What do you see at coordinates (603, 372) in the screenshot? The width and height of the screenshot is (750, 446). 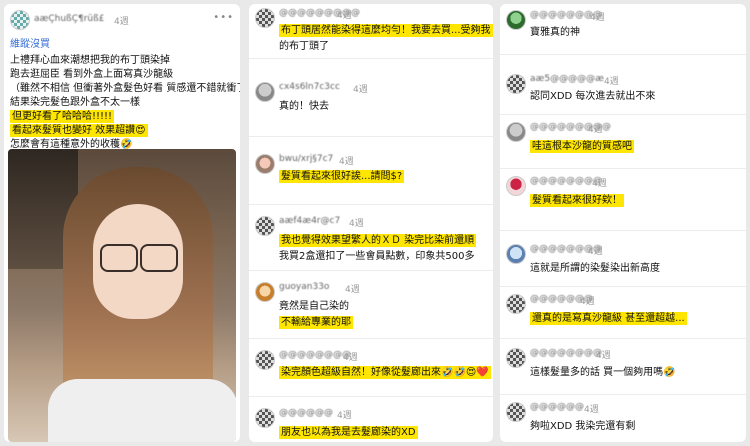 I see `comment-text: 這樣髮量多的話 買一個夠用嗎🤣` at bounding box center [603, 372].